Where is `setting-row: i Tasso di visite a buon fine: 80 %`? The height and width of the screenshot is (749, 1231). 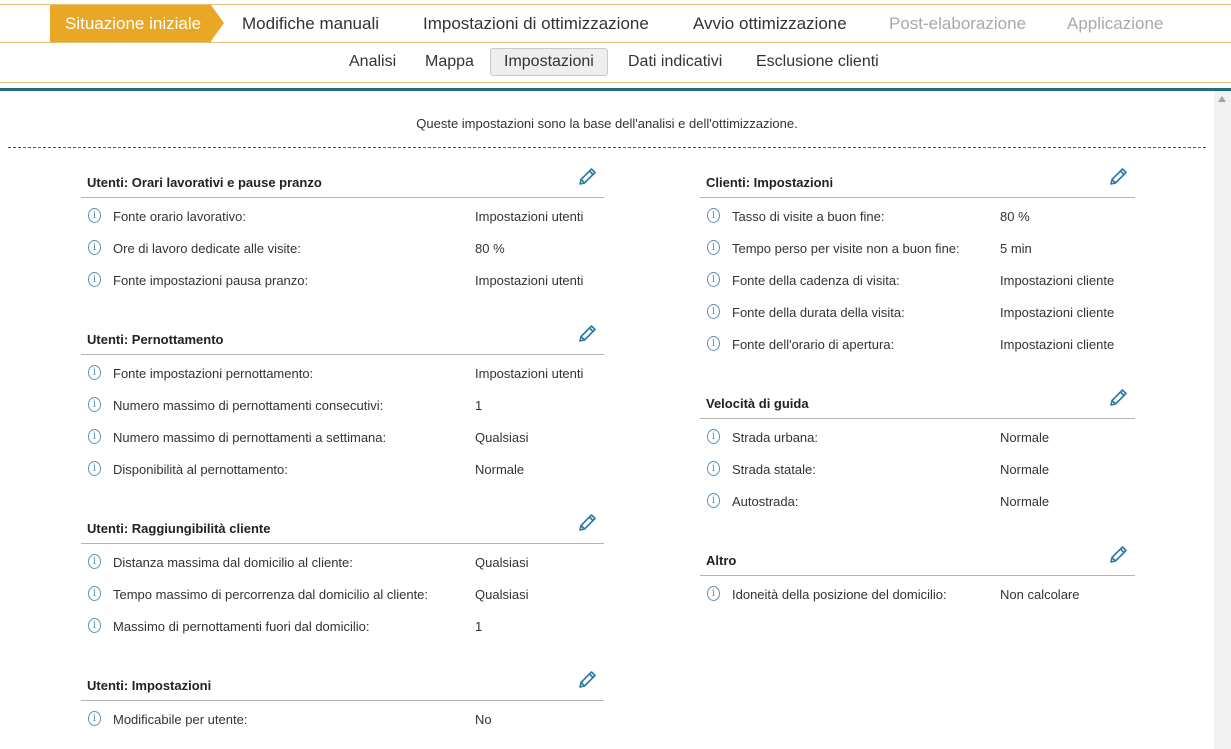
setting-row: i Tasso di visite a buon fine: 80 % is located at coordinates (917, 214).